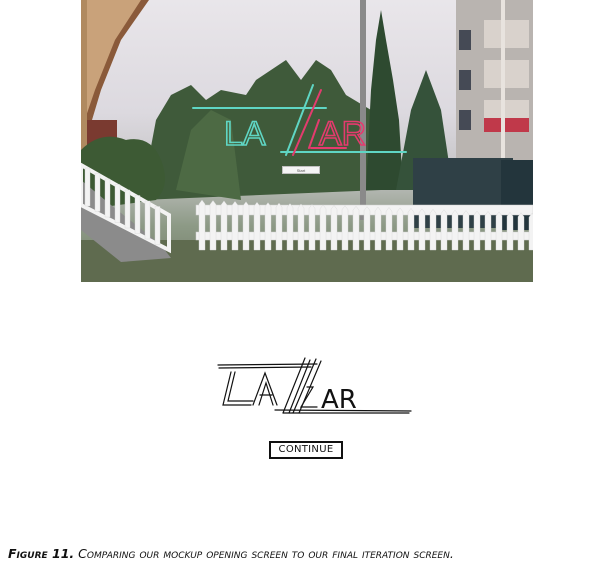  Describe the element at coordinates (41, 553) in the screenshot. I see `figure-label: Figure 11.` at that location.